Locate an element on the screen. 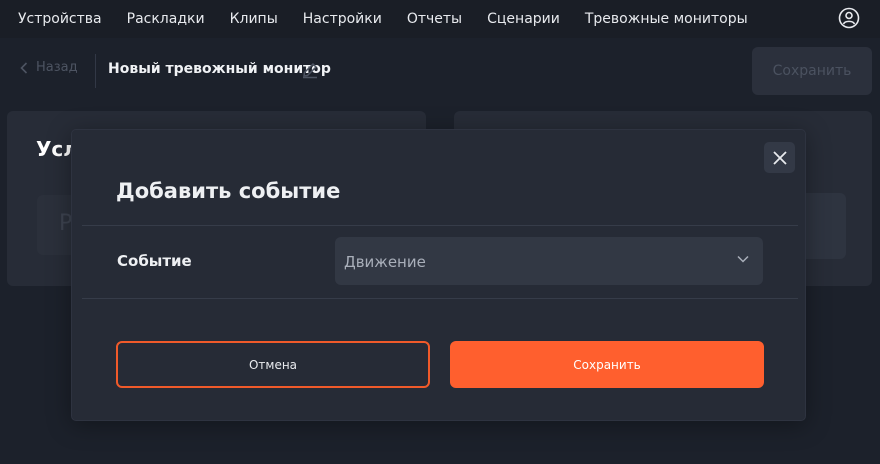 The width and height of the screenshot is (880, 464). close-dialog-button is located at coordinates (779, 157).